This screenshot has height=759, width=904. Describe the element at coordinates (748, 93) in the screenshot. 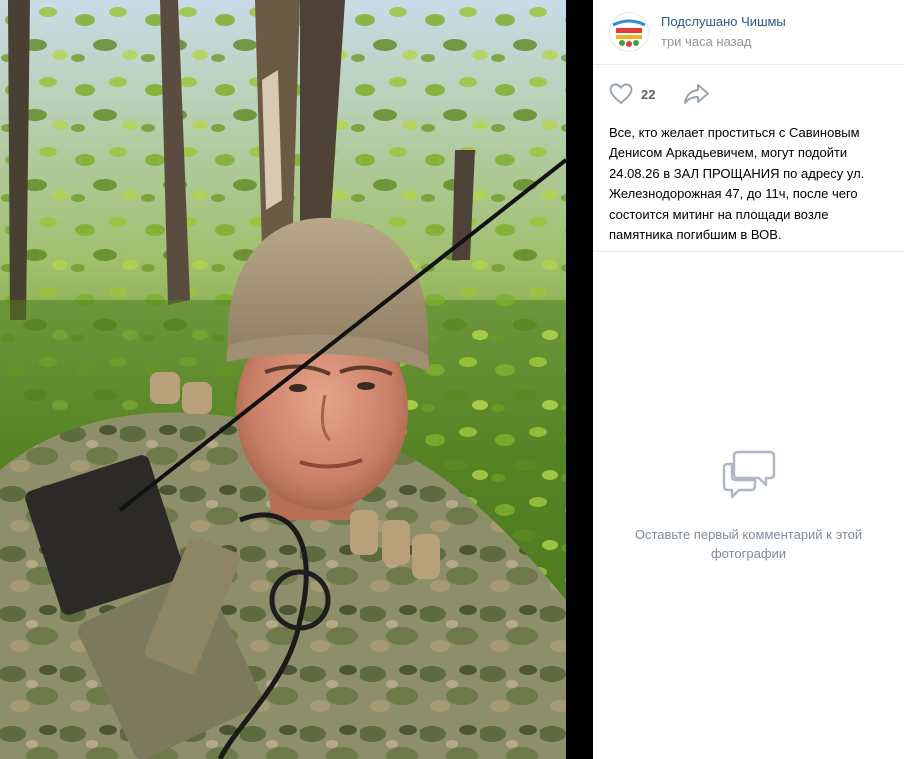

I see `post-actions: 22` at that location.